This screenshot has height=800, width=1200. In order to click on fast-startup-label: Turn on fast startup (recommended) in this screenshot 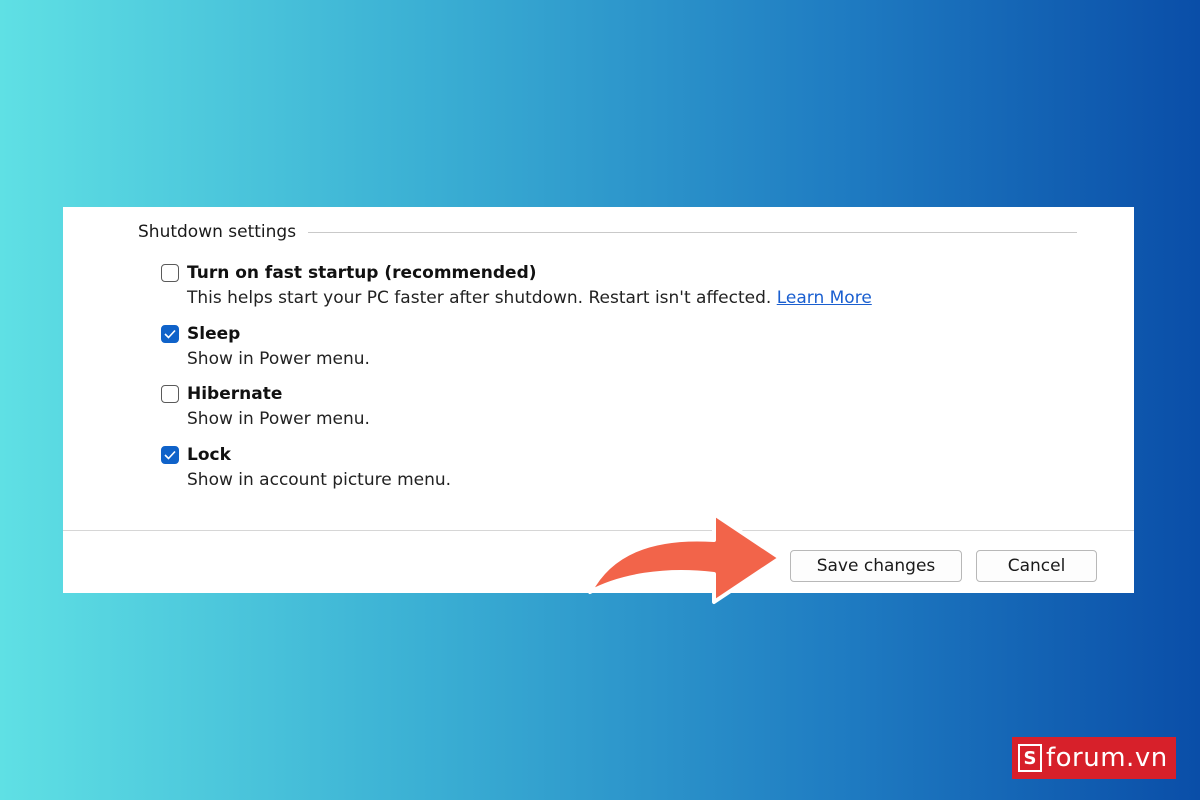, I will do `click(362, 273)`.